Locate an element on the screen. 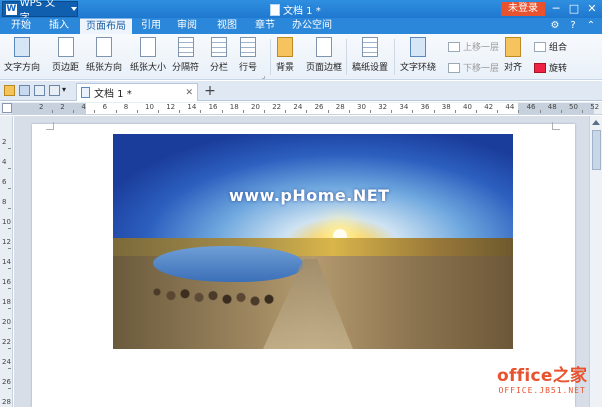 This screenshot has height=407, width=602. page-border-button: 页面边框 is located at coordinates (324, 55).